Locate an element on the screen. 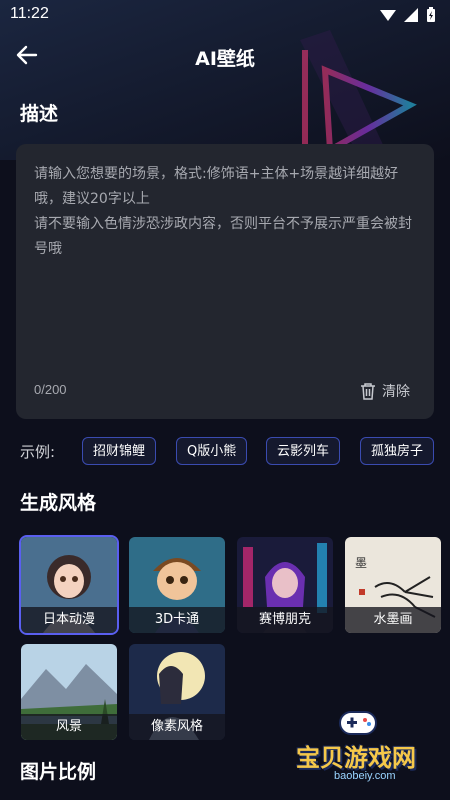  clear-button: 清除 is located at coordinates (385, 391).